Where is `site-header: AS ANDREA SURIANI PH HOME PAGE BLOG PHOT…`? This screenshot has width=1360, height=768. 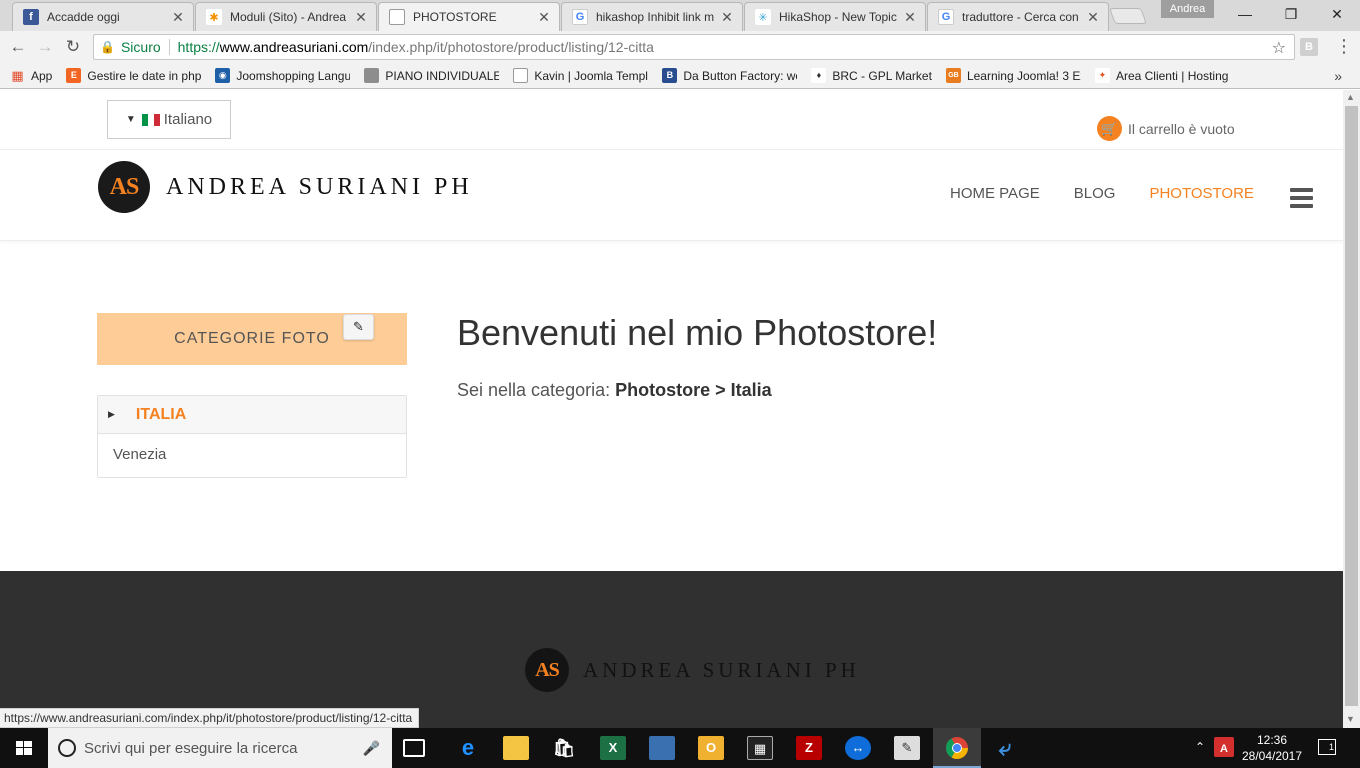
site-header: AS ANDREA SURIANI PH HOME PAGE BLOG PHOT… is located at coordinates (671, 195).